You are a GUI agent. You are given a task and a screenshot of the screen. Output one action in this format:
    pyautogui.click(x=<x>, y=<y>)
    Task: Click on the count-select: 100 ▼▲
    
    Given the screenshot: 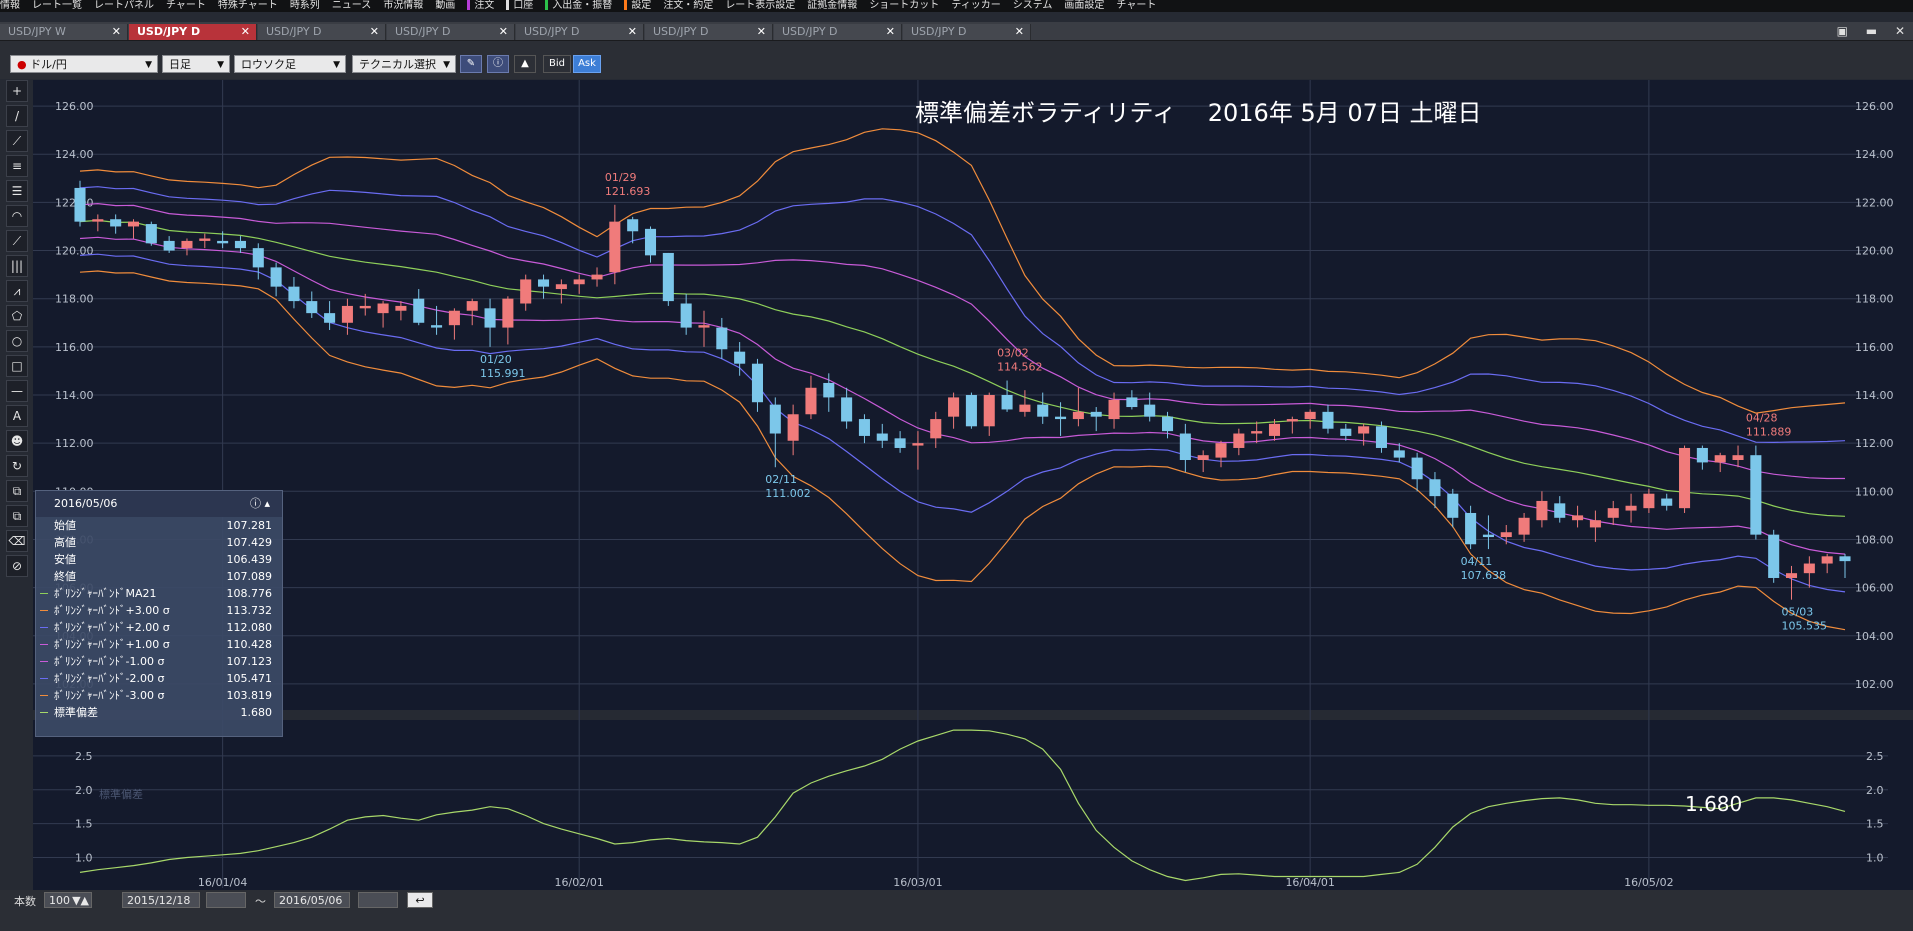 What is the action you would take?
    pyautogui.click(x=68, y=900)
    